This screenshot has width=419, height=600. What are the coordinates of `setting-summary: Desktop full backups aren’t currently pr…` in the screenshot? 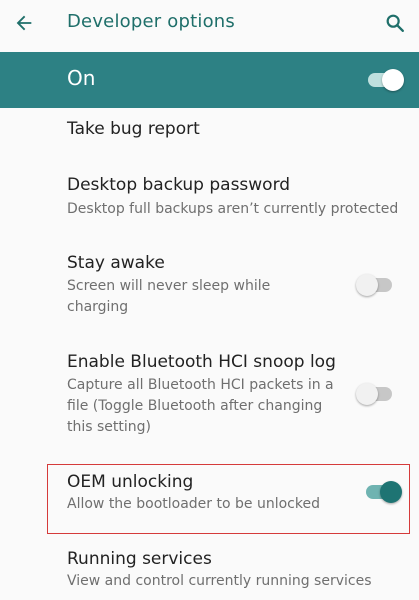 It's located at (233, 209).